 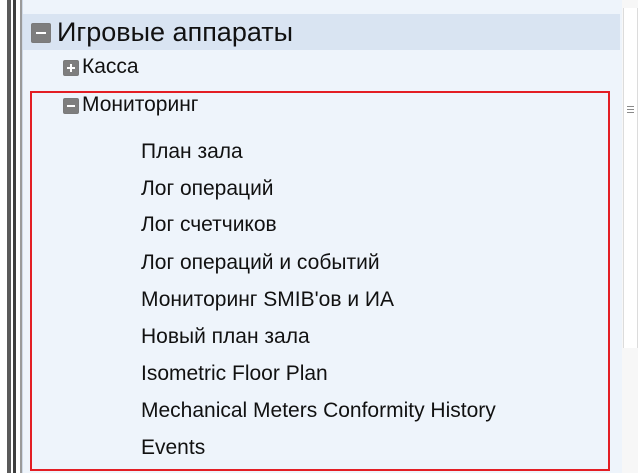 I want to click on tree-item-smib-monitoring: Мониторинг SMIB'ов и ИА, so click(x=267, y=300).